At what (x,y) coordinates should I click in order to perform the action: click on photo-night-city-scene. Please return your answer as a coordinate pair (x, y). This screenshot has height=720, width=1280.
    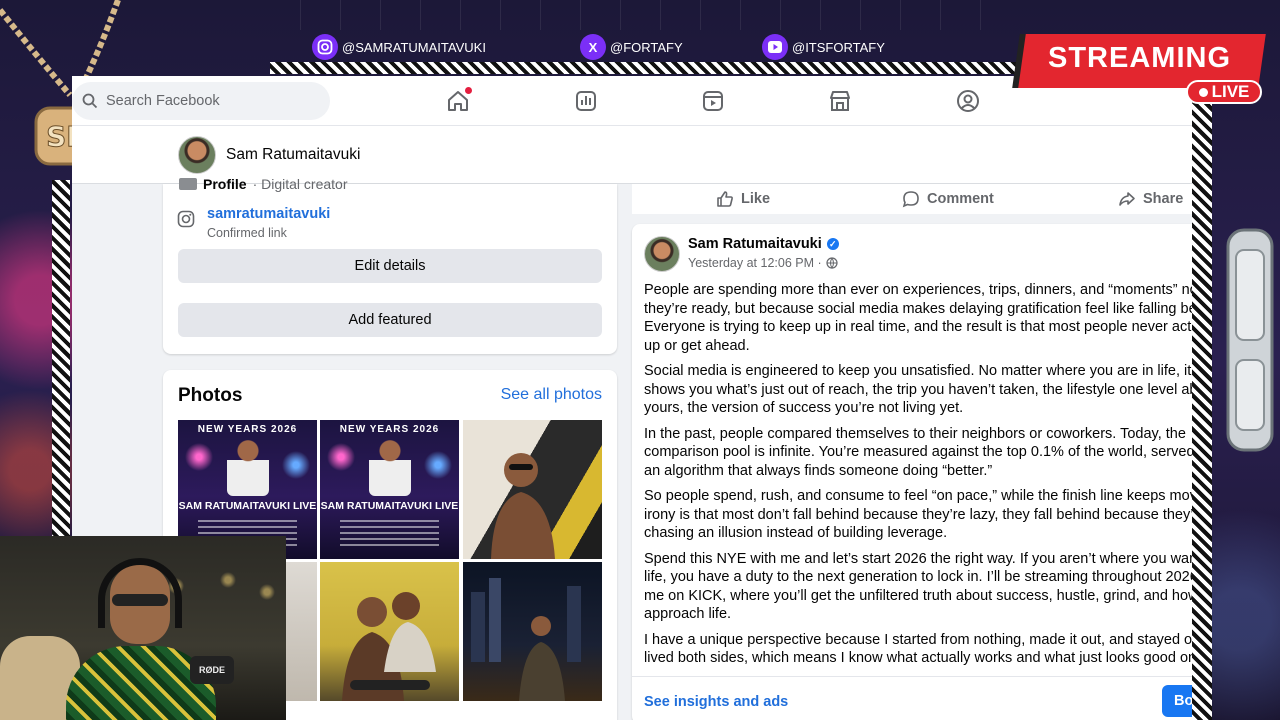
    Looking at the image, I should click on (526, 639).